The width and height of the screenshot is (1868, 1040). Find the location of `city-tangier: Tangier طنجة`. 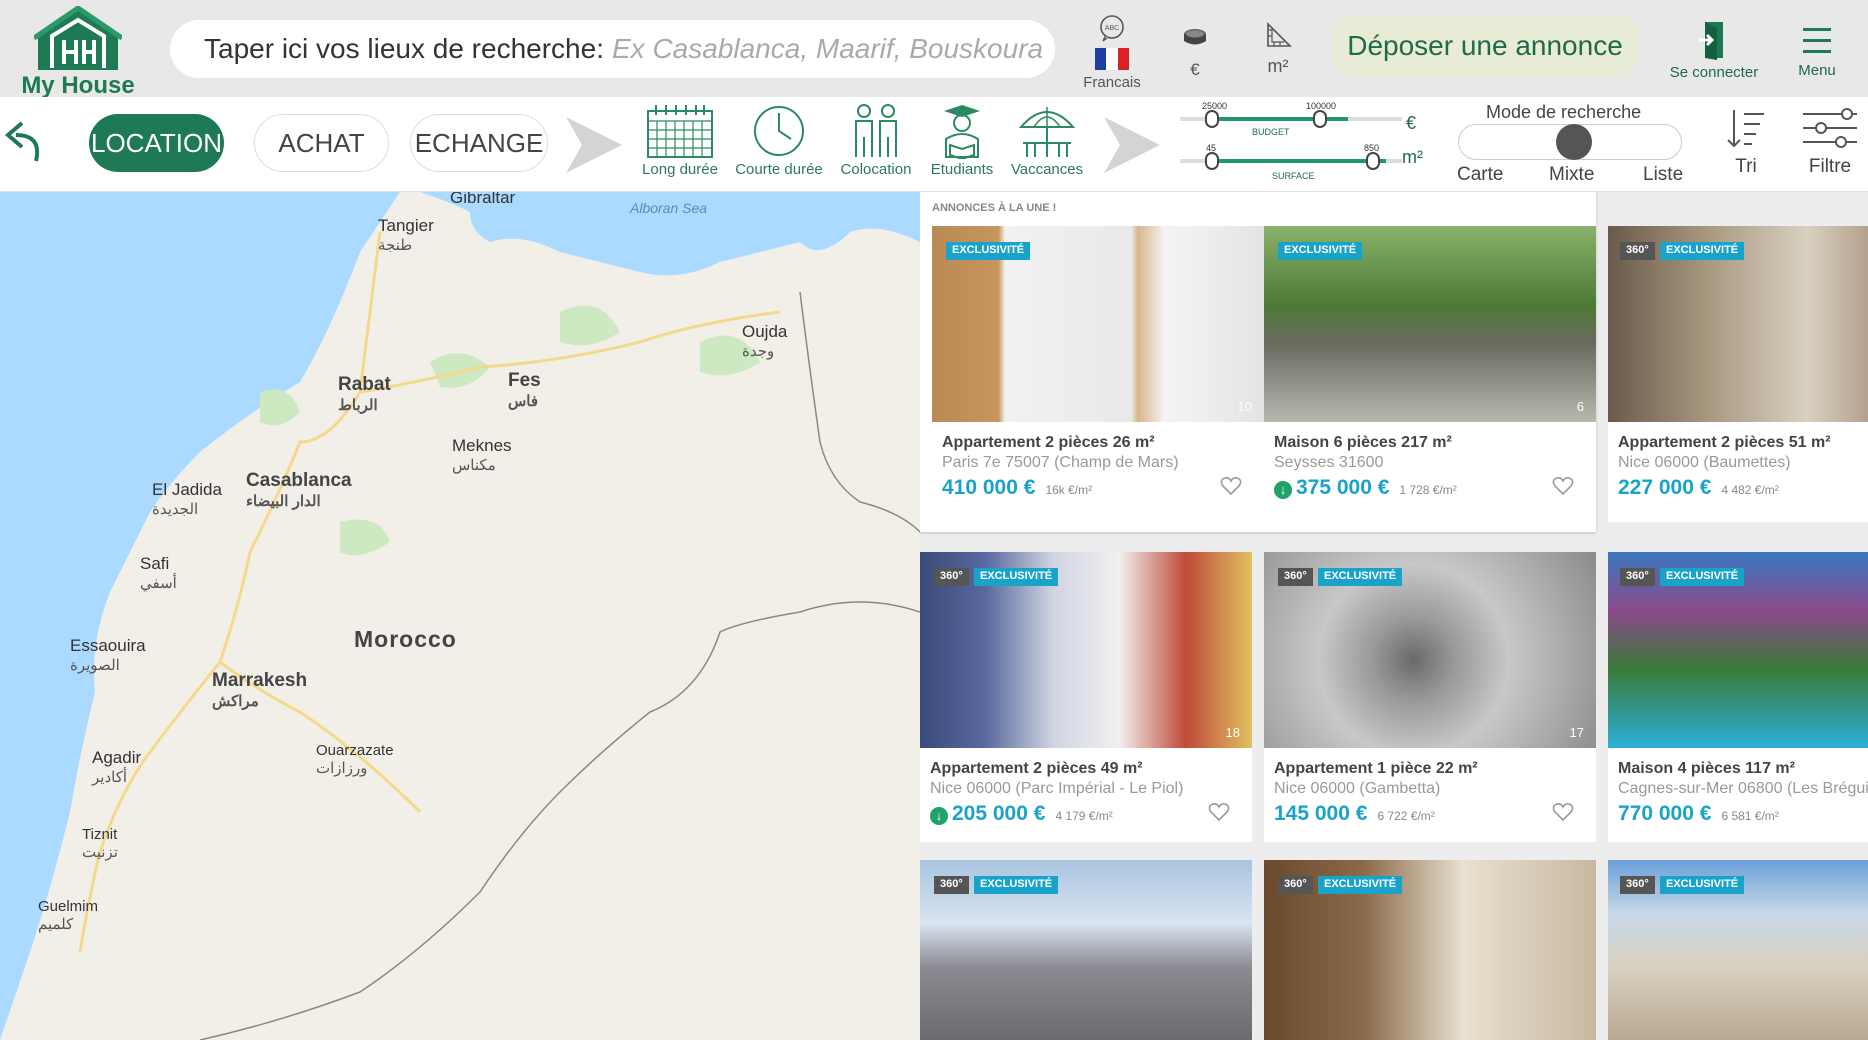

city-tangier: Tangier طنجة is located at coordinates (406, 235).